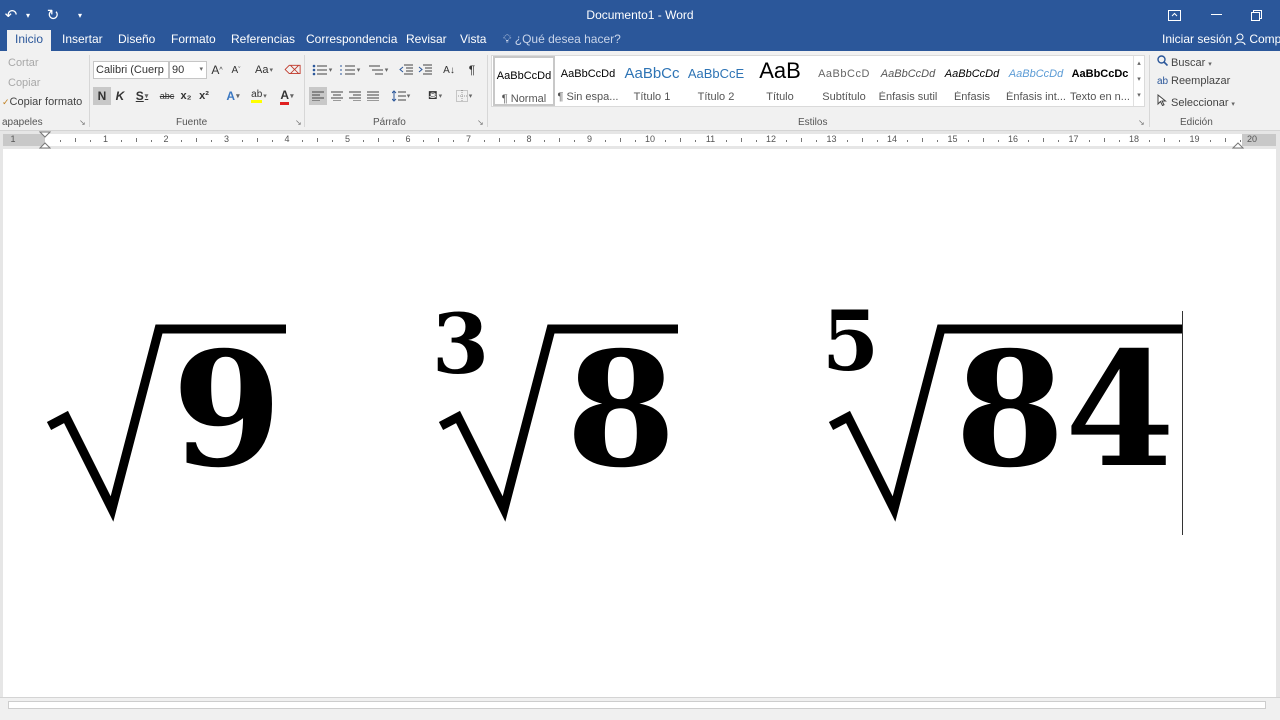  I want to click on font-size-box: 90 ▾, so click(188, 70).